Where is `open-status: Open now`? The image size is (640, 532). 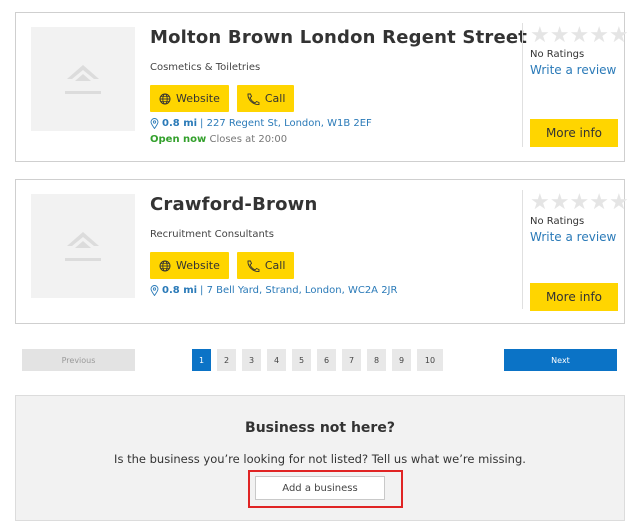
open-status: Open now is located at coordinates (178, 139).